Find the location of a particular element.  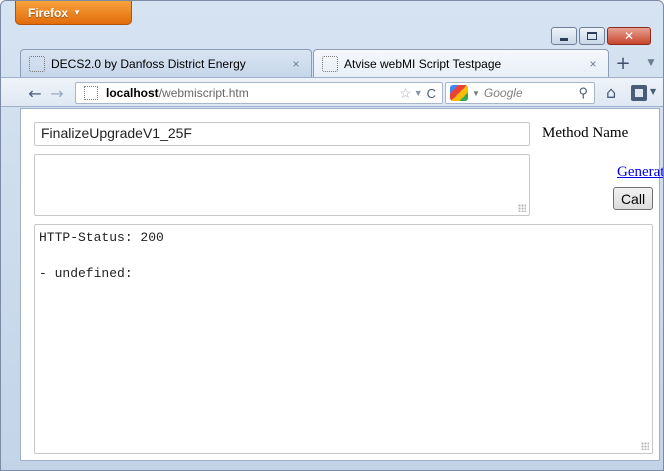

firefox-menu-arrow-icon: ▼ is located at coordinates (77, 12).